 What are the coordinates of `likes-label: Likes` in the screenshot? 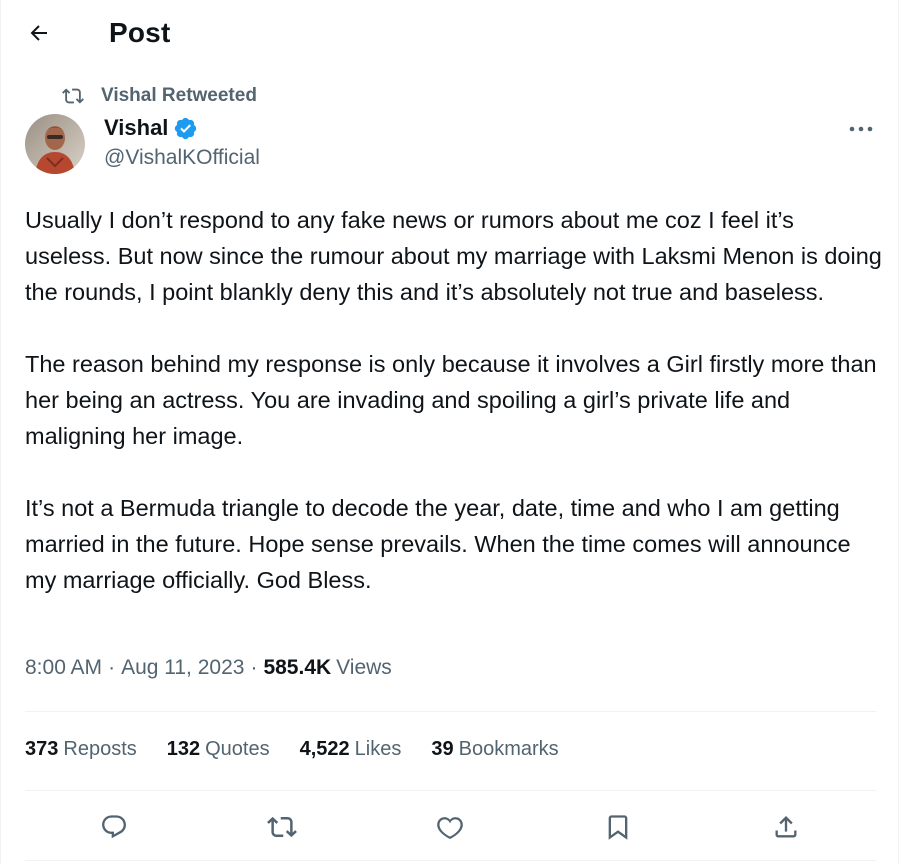 It's located at (378, 749).